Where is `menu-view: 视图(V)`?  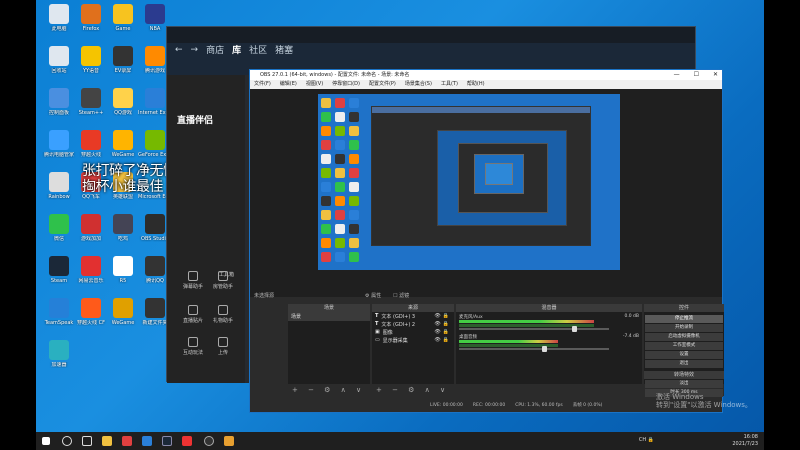
menu-view: 视图(V) is located at coordinates (314, 84).